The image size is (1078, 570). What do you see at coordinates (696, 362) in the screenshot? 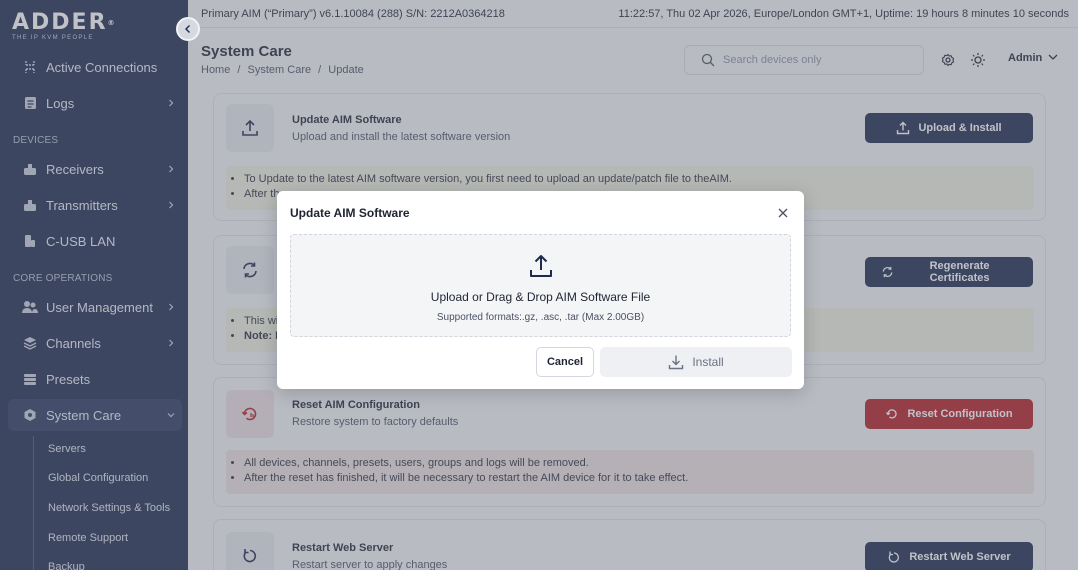
I see `install-button: Install` at bounding box center [696, 362].